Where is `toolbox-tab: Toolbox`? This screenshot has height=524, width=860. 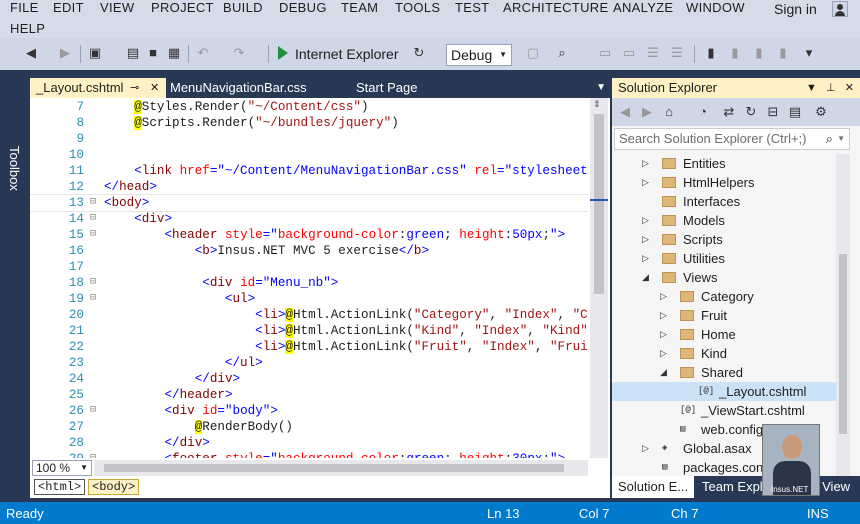
toolbox-tab: Toolbox is located at coordinates (14, 168).